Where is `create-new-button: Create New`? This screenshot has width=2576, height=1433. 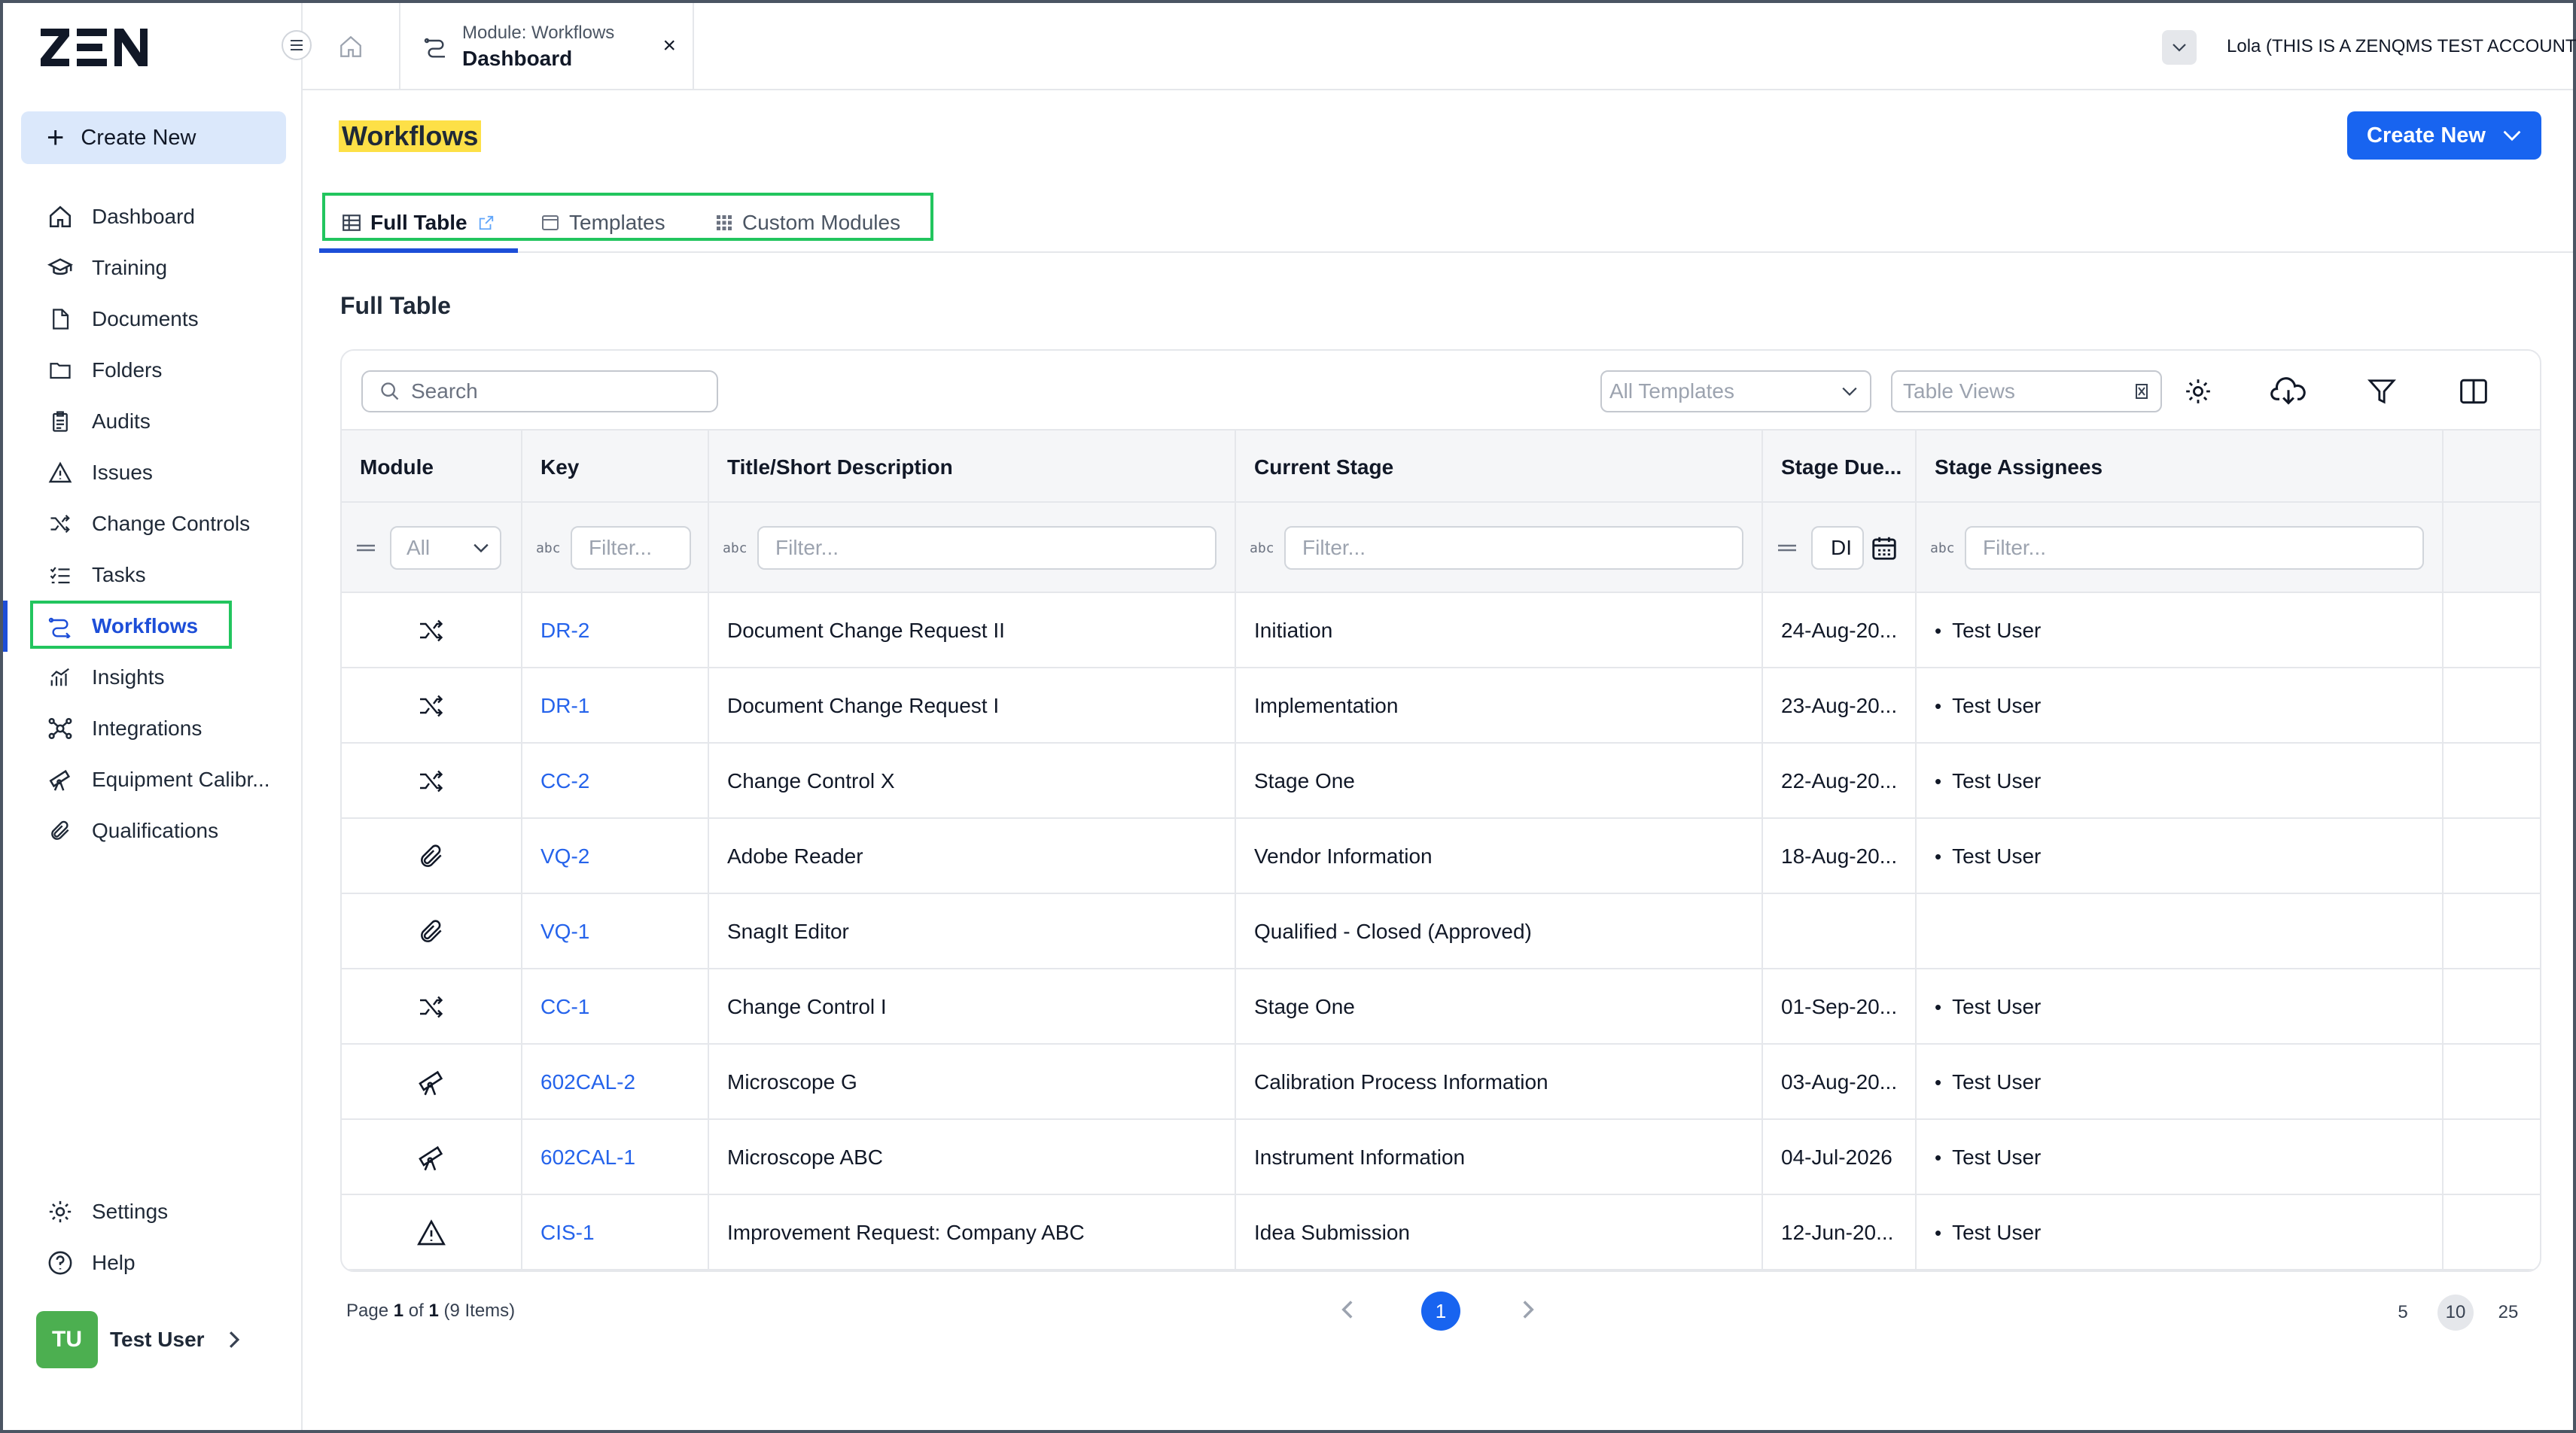
create-new-button: Create New is located at coordinates (2444, 135).